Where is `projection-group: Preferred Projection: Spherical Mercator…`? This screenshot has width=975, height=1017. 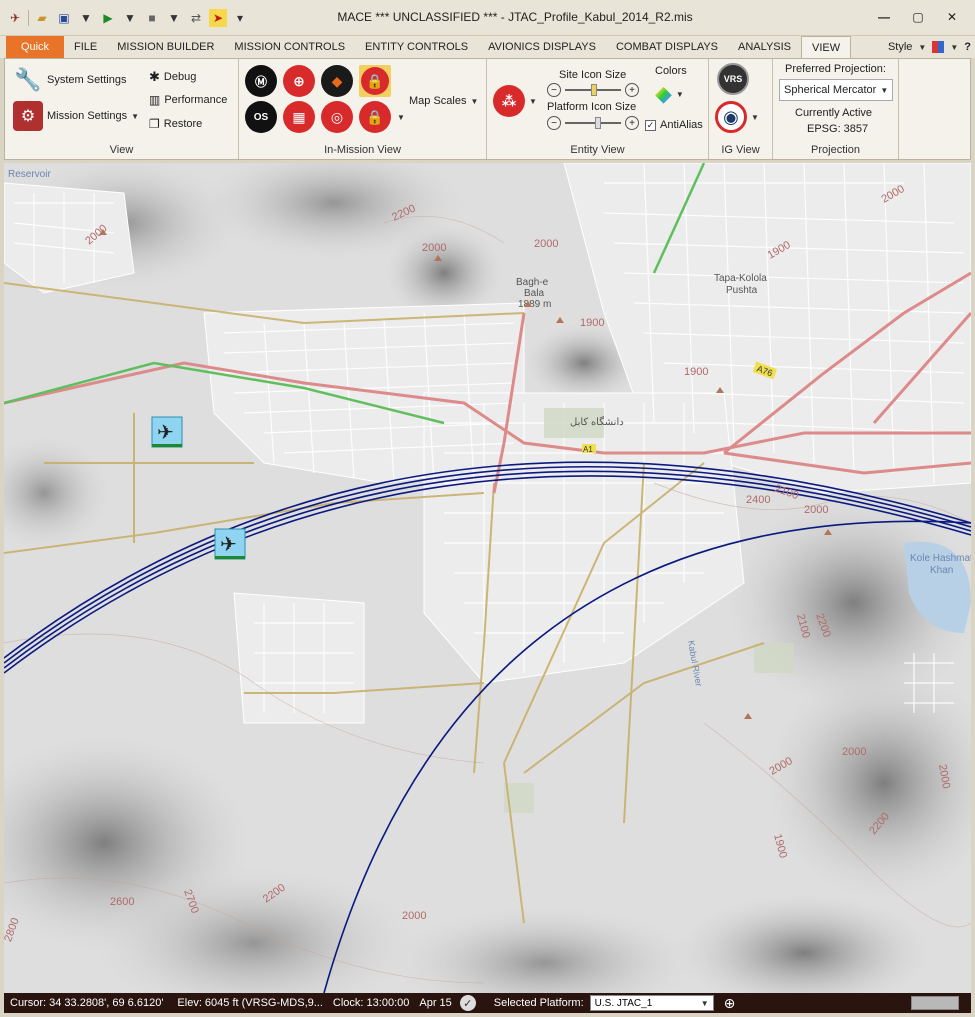 projection-group: Preferred Projection: Spherical Mercator… is located at coordinates (836, 109).